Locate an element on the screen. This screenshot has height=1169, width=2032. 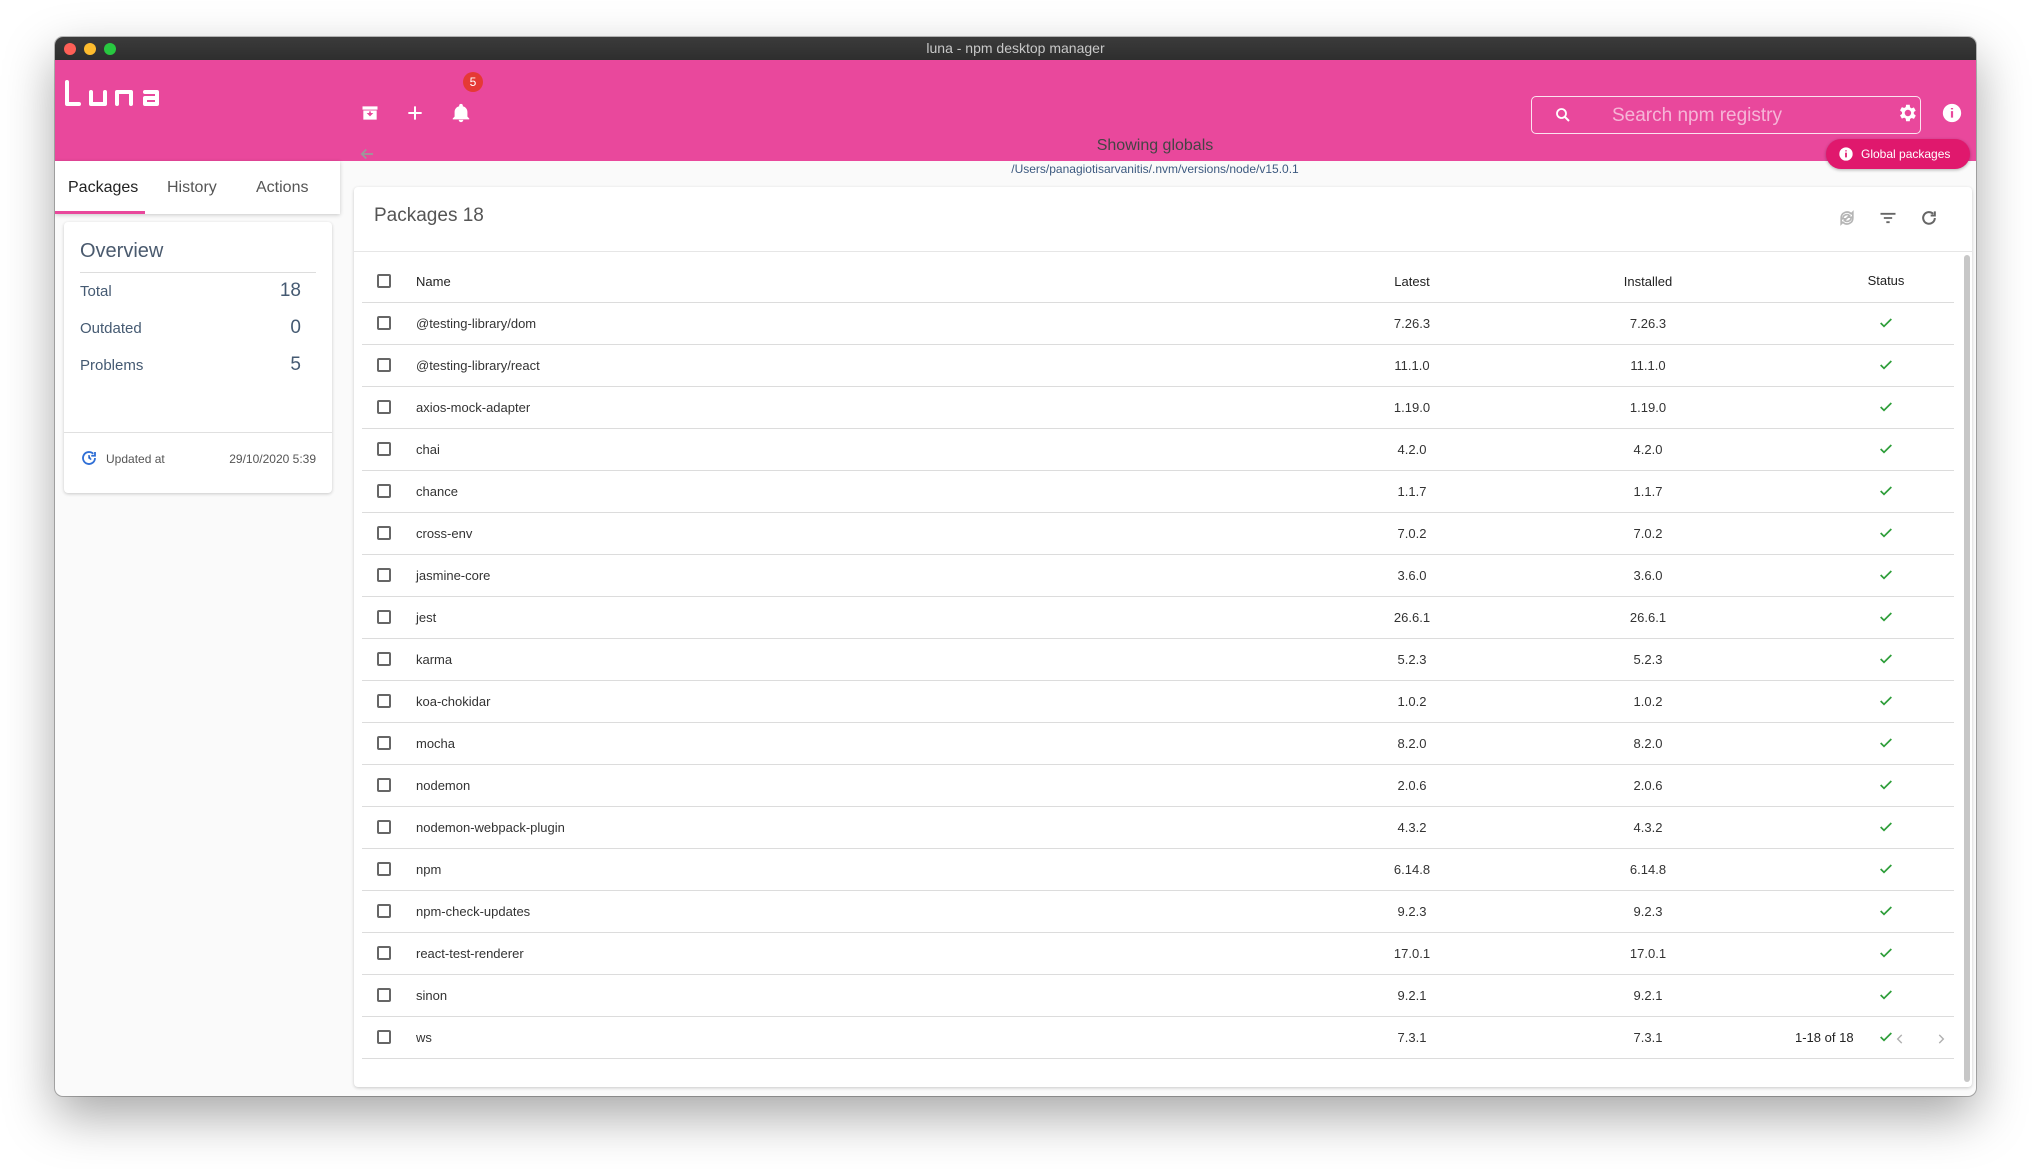
table-row: jest 26.6.1 26.6.1 is located at coordinates (1158, 618).